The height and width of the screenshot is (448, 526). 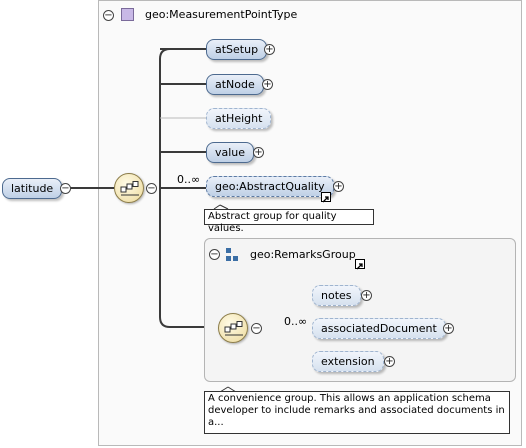 What do you see at coordinates (448, 328) in the screenshot?
I see `expand-associatedDocument-icon: +` at bounding box center [448, 328].